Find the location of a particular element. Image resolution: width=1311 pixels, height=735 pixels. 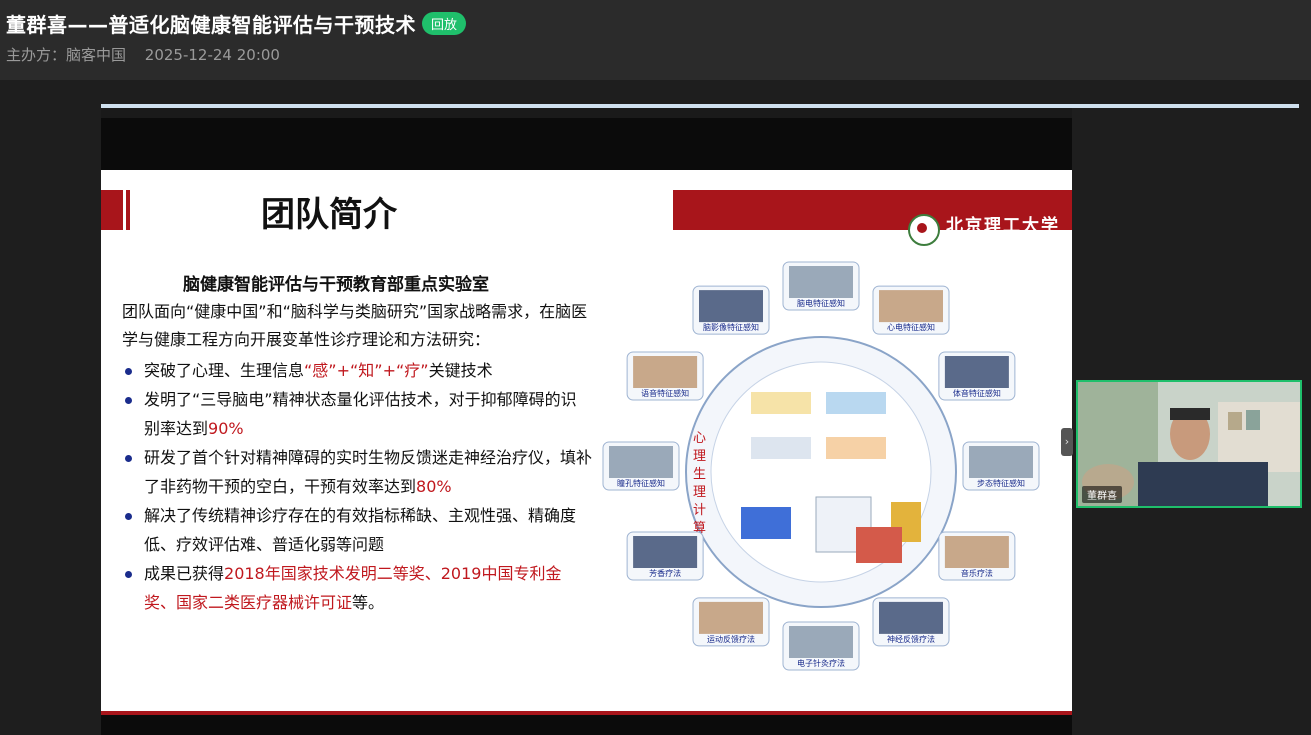

university-name-cn: 北京理工大学 is located at coordinates (1003, 226).